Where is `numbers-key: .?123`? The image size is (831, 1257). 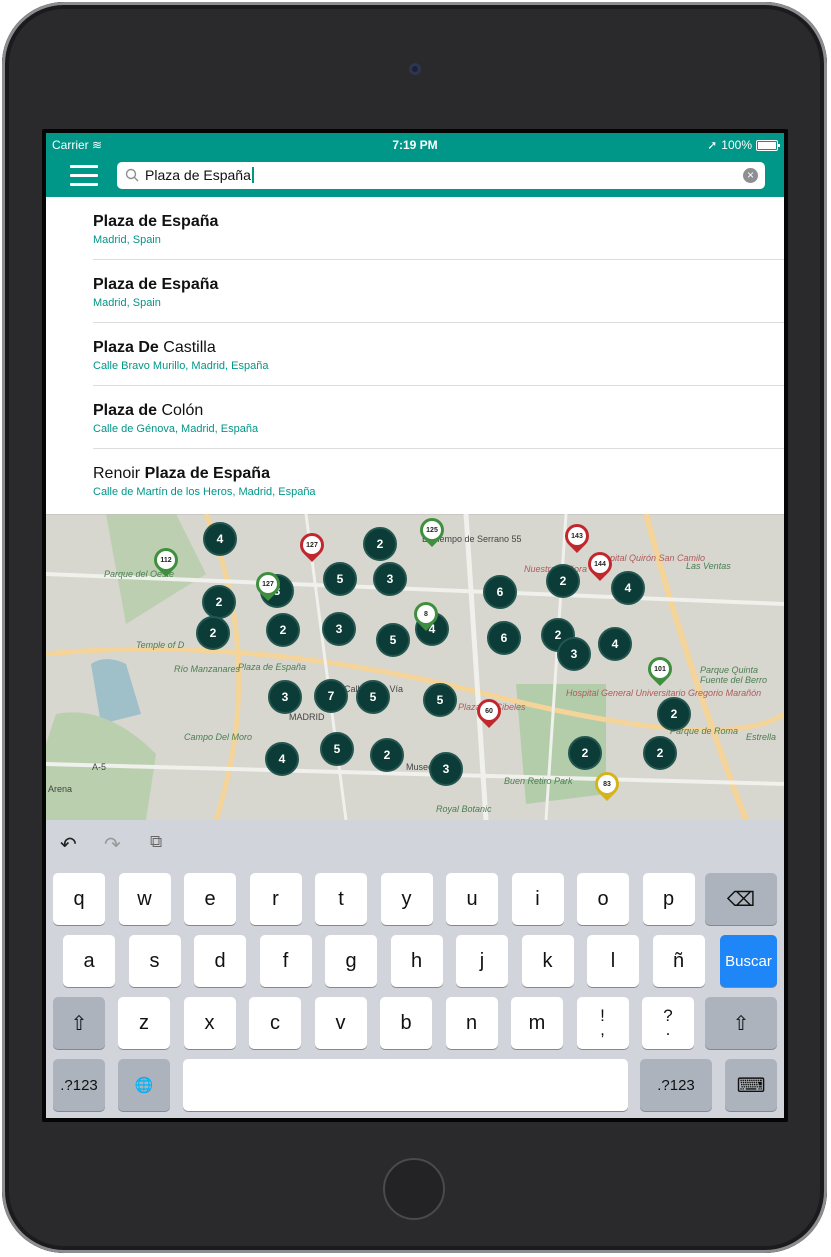
numbers-key: .?123 is located at coordinates (79, 1085).